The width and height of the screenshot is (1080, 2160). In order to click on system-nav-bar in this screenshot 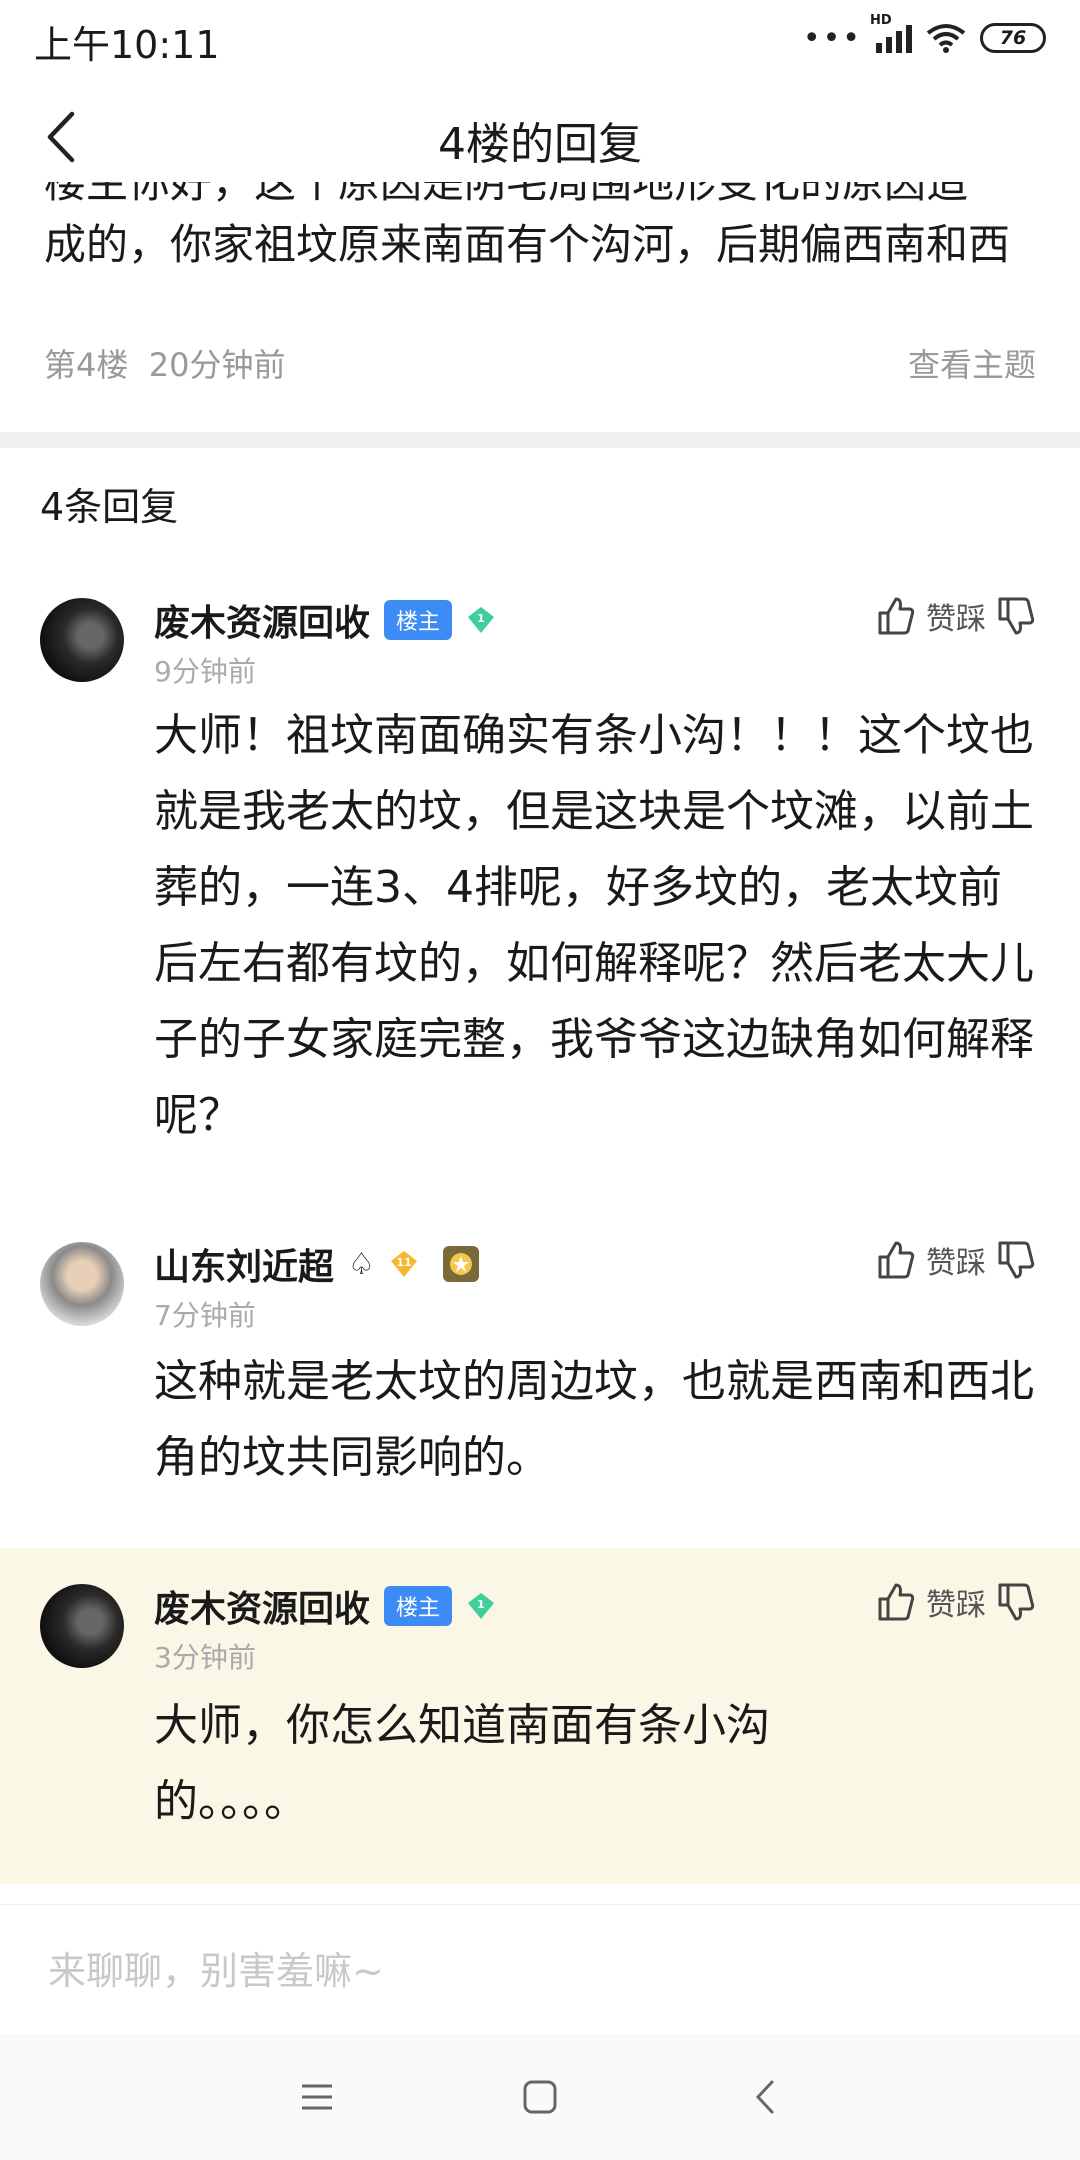, I will do `click(540, 2097)`.